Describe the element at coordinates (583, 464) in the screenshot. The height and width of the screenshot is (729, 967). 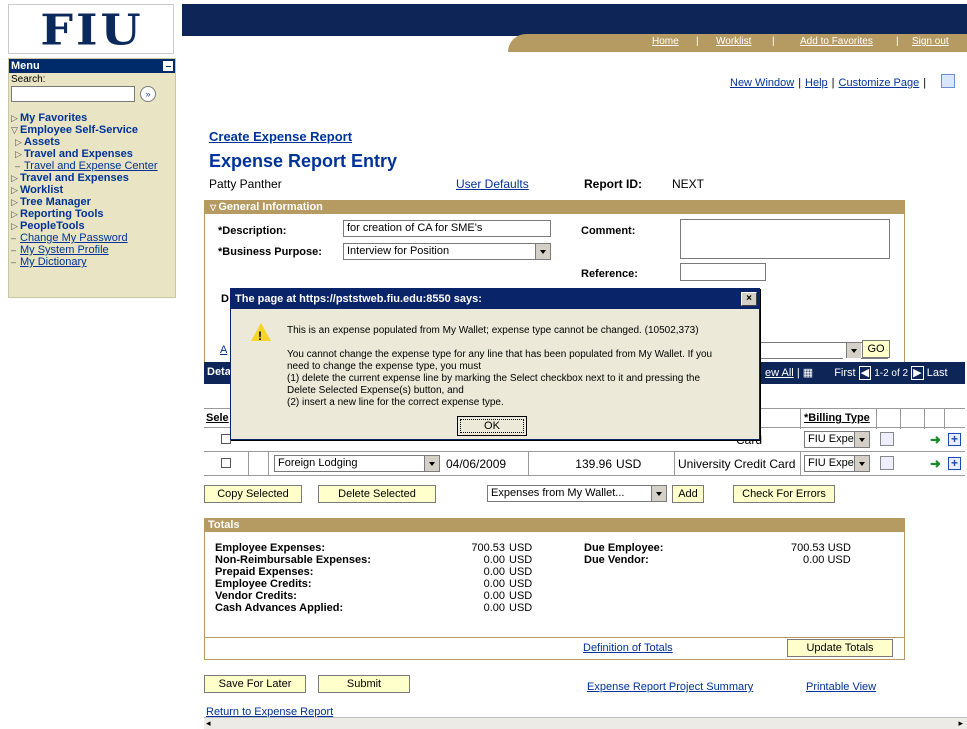
I see `amount-value: 139.96` at that location.